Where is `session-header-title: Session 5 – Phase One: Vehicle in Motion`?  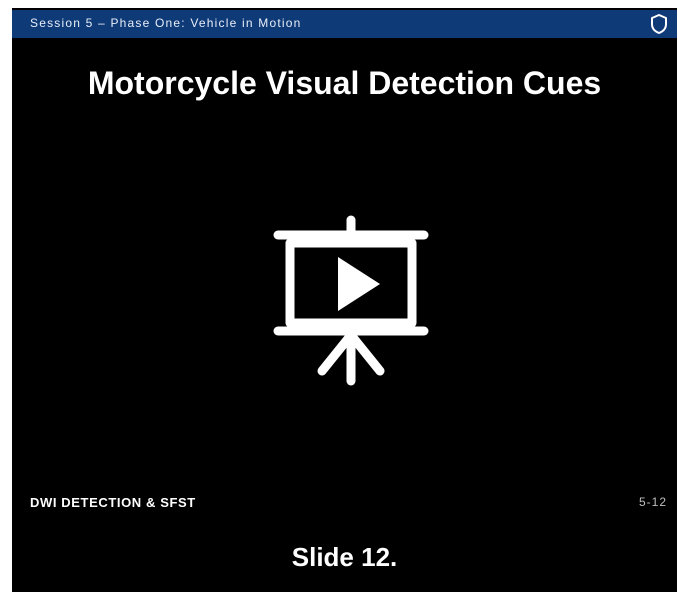
session-header-title: Session 5 – Phase One: Vehicle in Motion is located at coordinates (166, 23).